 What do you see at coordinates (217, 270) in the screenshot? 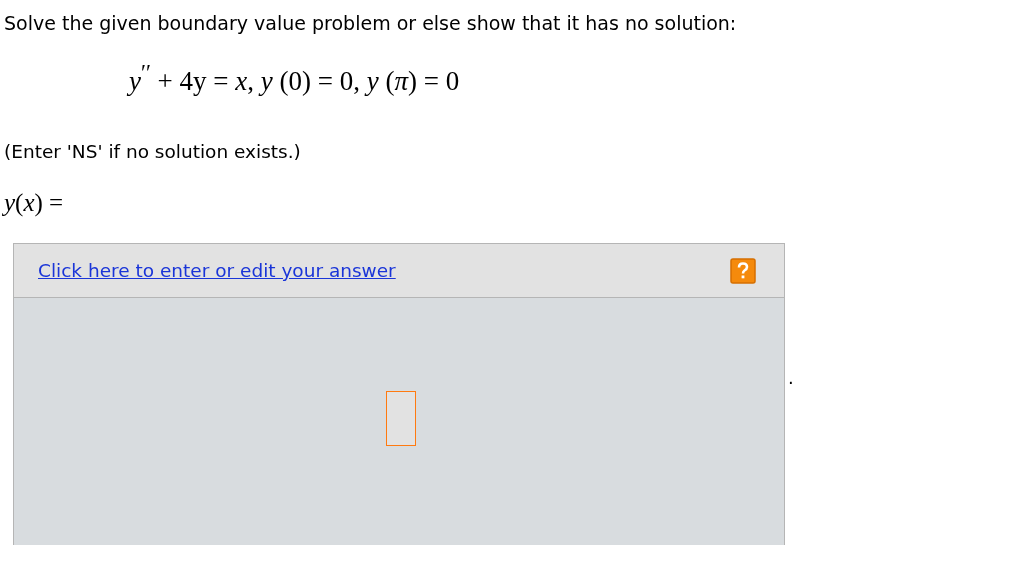
I see `edit-answer-link: Click here to enter or edit your answer` at bounding box center [217, 270].